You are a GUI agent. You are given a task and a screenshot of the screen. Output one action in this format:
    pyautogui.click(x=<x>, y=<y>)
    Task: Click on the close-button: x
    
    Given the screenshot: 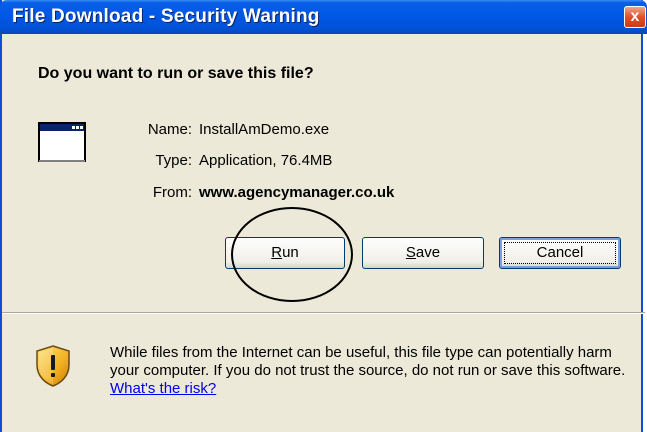 What is the action you would take?
    pyautogui.click(x=635, y=17)
    